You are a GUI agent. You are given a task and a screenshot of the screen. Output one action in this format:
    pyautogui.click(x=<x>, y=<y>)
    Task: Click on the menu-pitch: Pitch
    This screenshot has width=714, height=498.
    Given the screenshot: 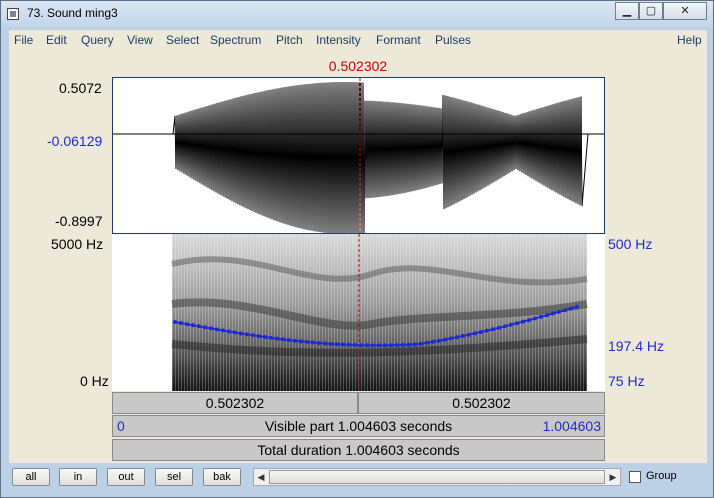 What is the action you would take?
    pyautogui.click(x=289, y=40)
    